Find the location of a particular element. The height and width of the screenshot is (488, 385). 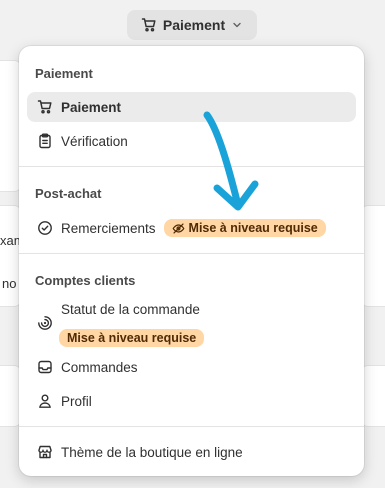

checkout-menu-button: Paiement is located at coordinates (192, 25).